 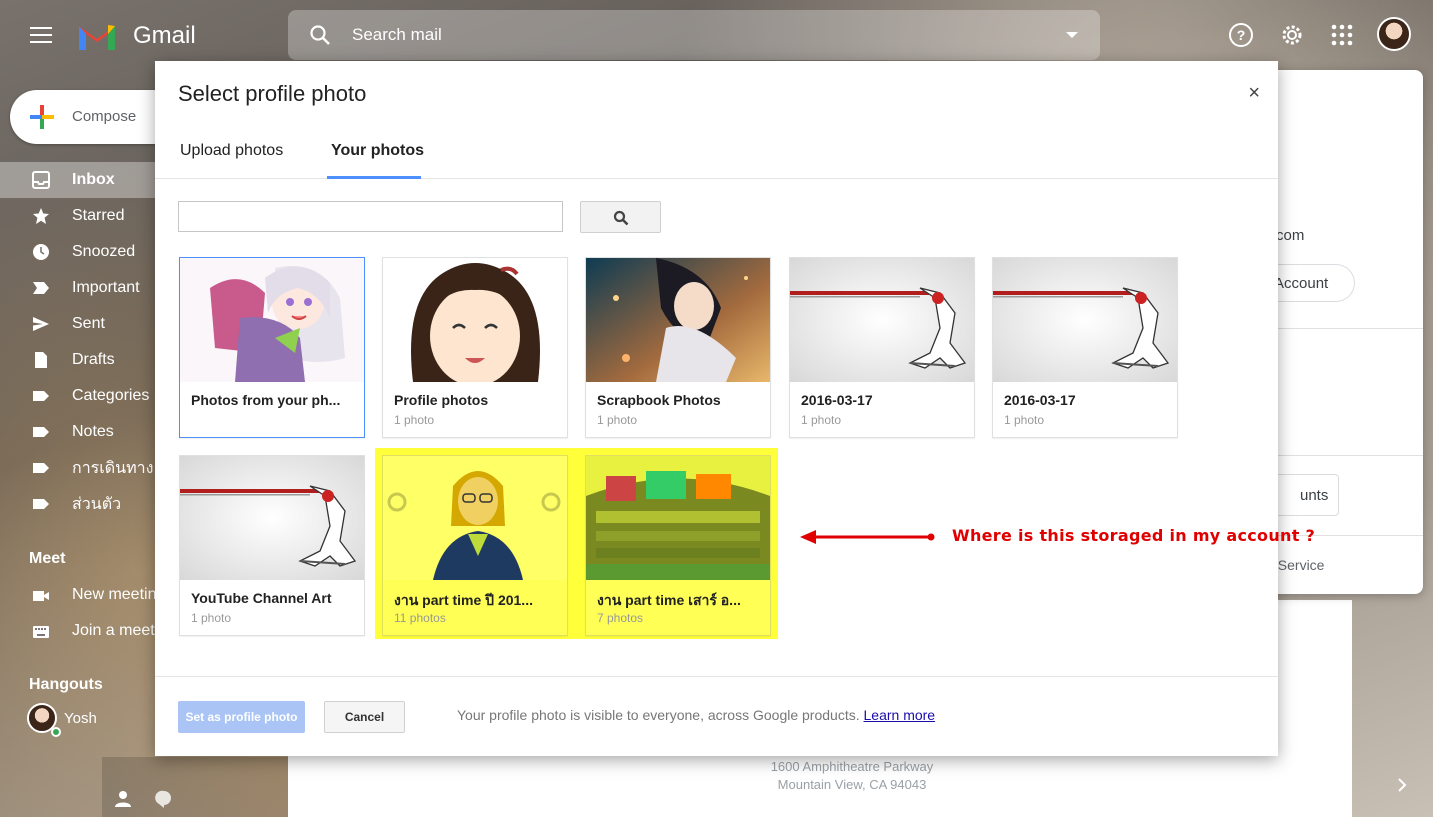 What do you see at coordinates (80, 252) in the screenshot?
I see `sidebar-item-snoozed: Snoozed` at bounding box center [80, 252].